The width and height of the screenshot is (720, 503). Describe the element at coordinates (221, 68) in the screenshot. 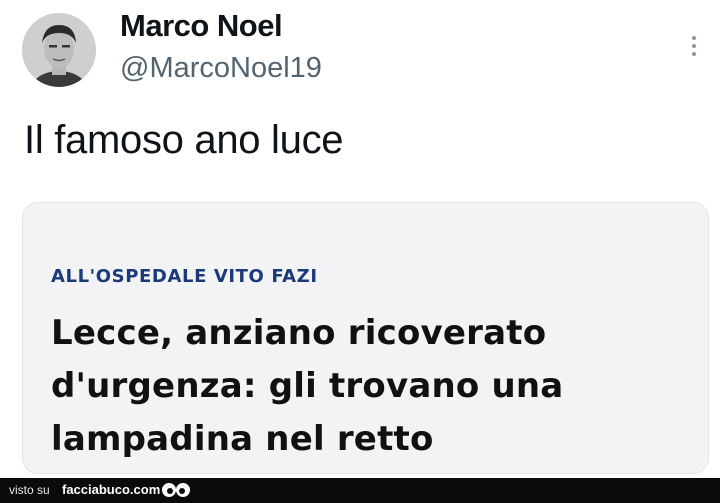

I see `user-handle: @MarcoNoel19` at that location.